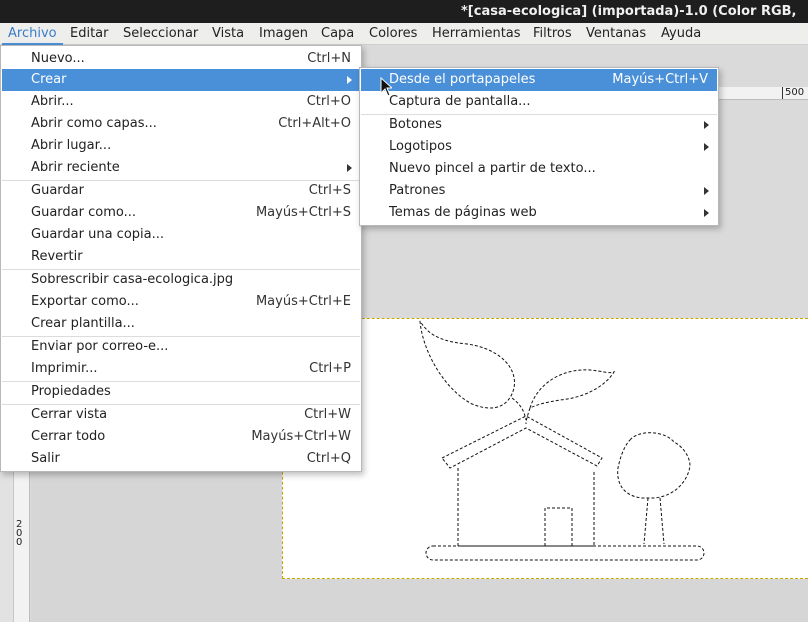 This screenshot has width=808, height=622. What do you see at coordinates (181, 213) in the screenshot?
I see `menu-item-guardar-como: Guardar como... Mayús+Ctrl+S` at bounding box center [181, 213].